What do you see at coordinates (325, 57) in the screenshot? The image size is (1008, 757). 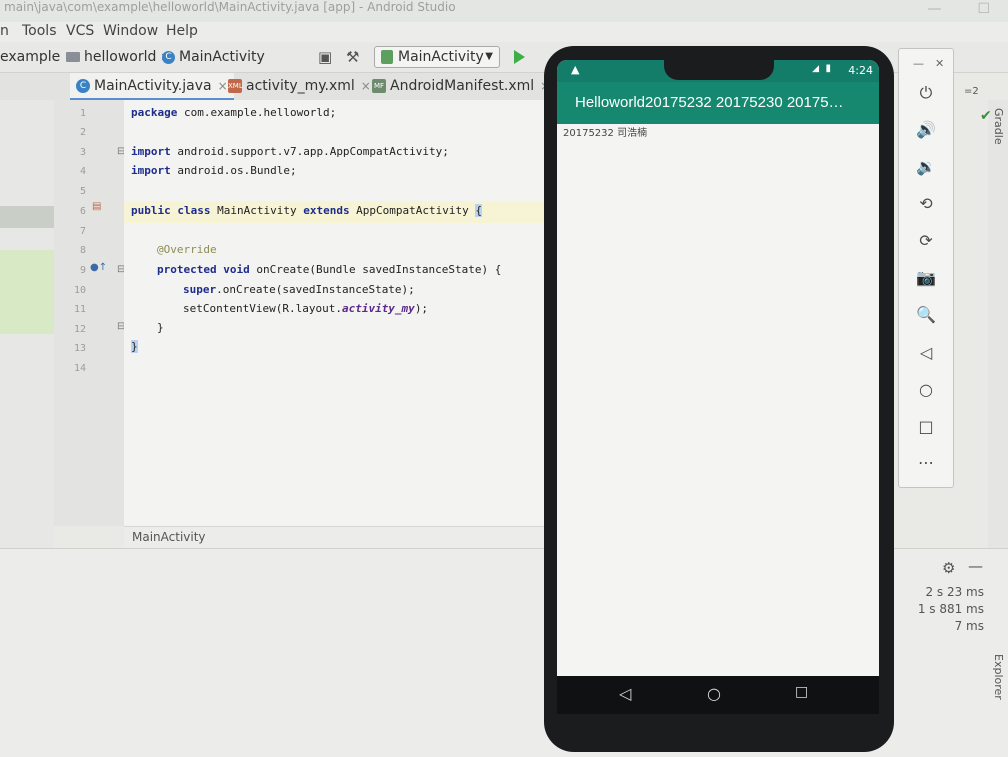 I see `layout-icon: ▣` at bounding box center [325, 57].